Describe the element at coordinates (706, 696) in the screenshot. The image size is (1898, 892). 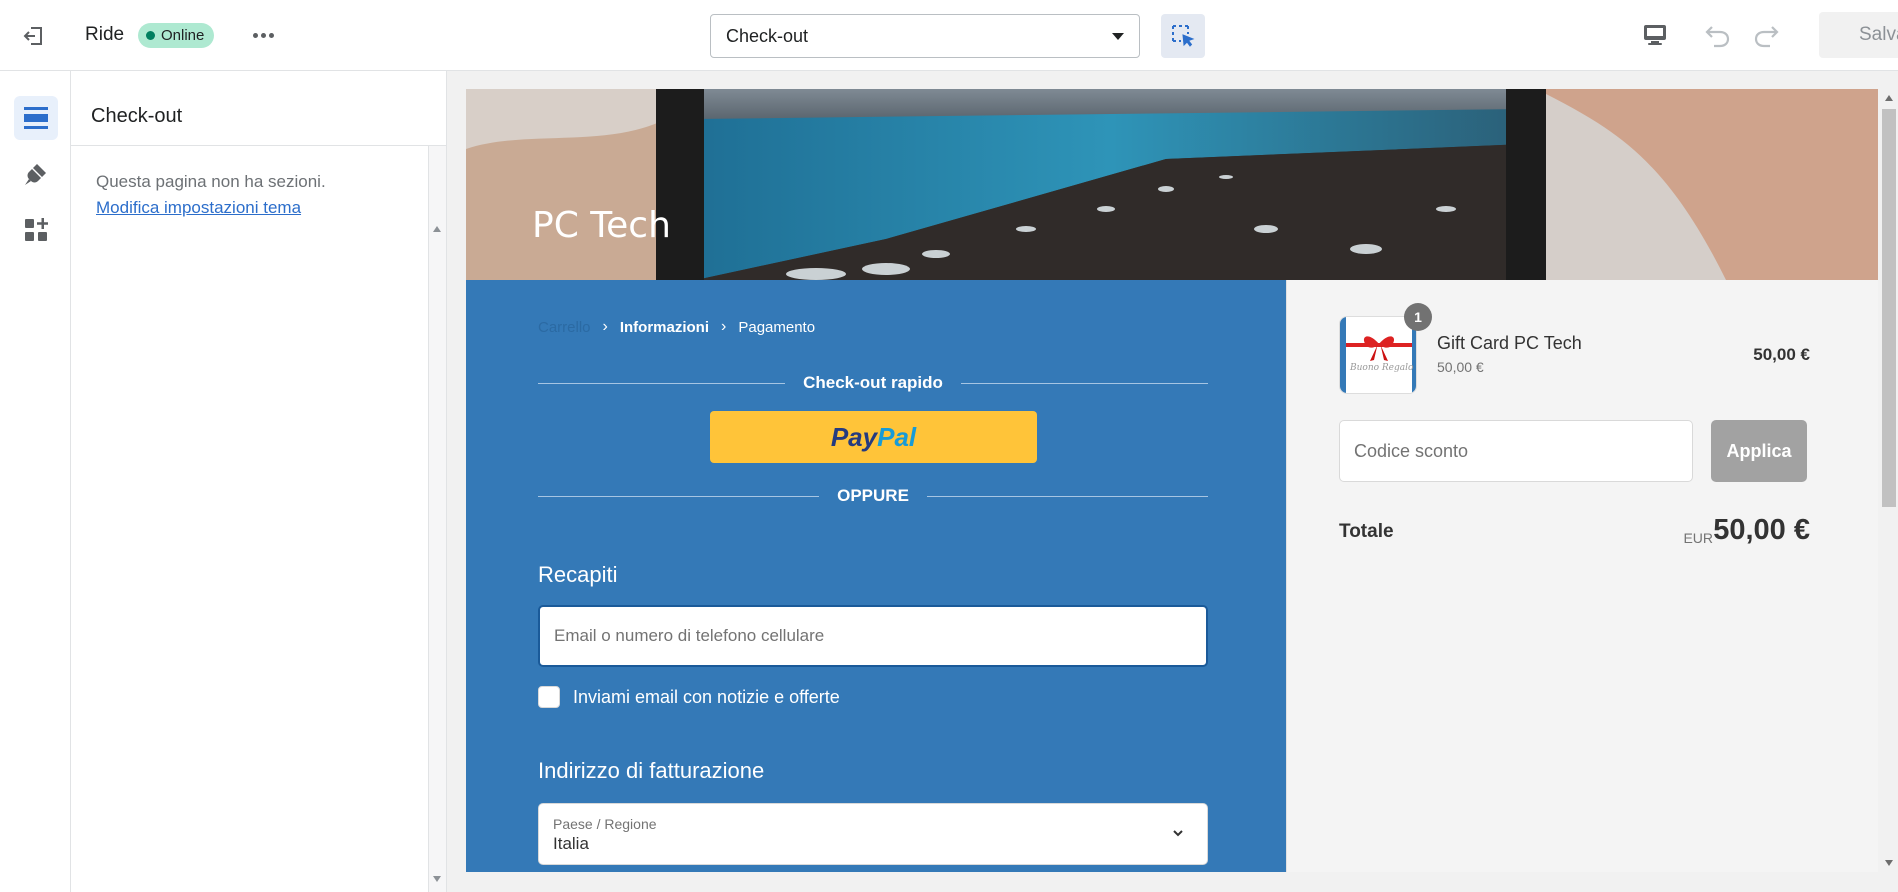
I see `newsletter-label: Inviami email con notizie e offerte` at that location.